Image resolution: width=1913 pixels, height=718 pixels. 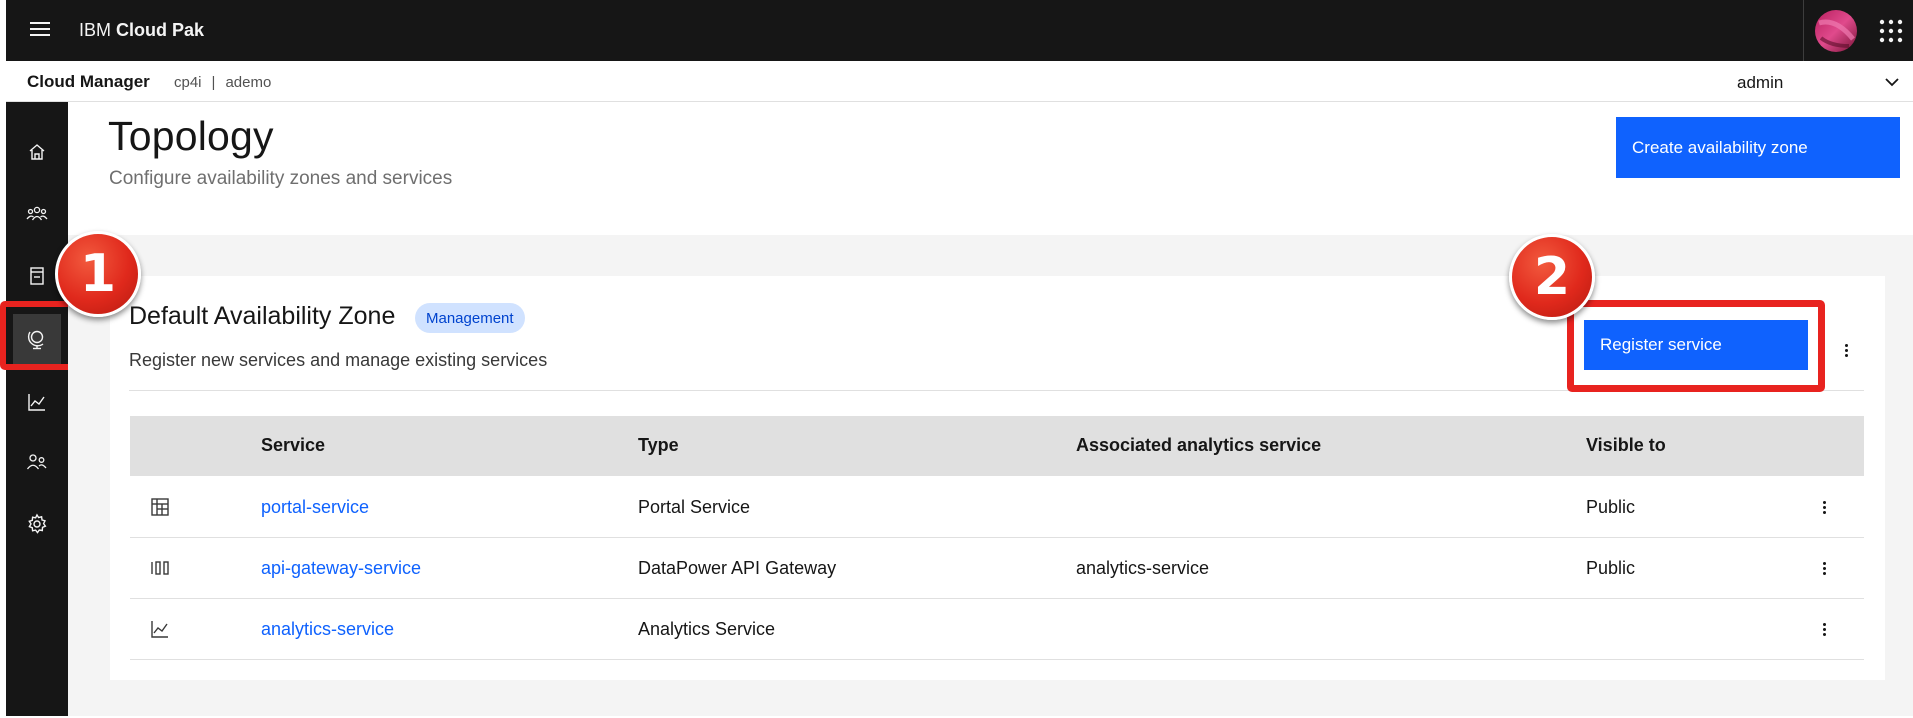 What do you see at coordinates (959, 81) in the screenshot?
I see `sub-header: Cloud Manager cp4i | ademo admin` at bounding box center [959, 81].